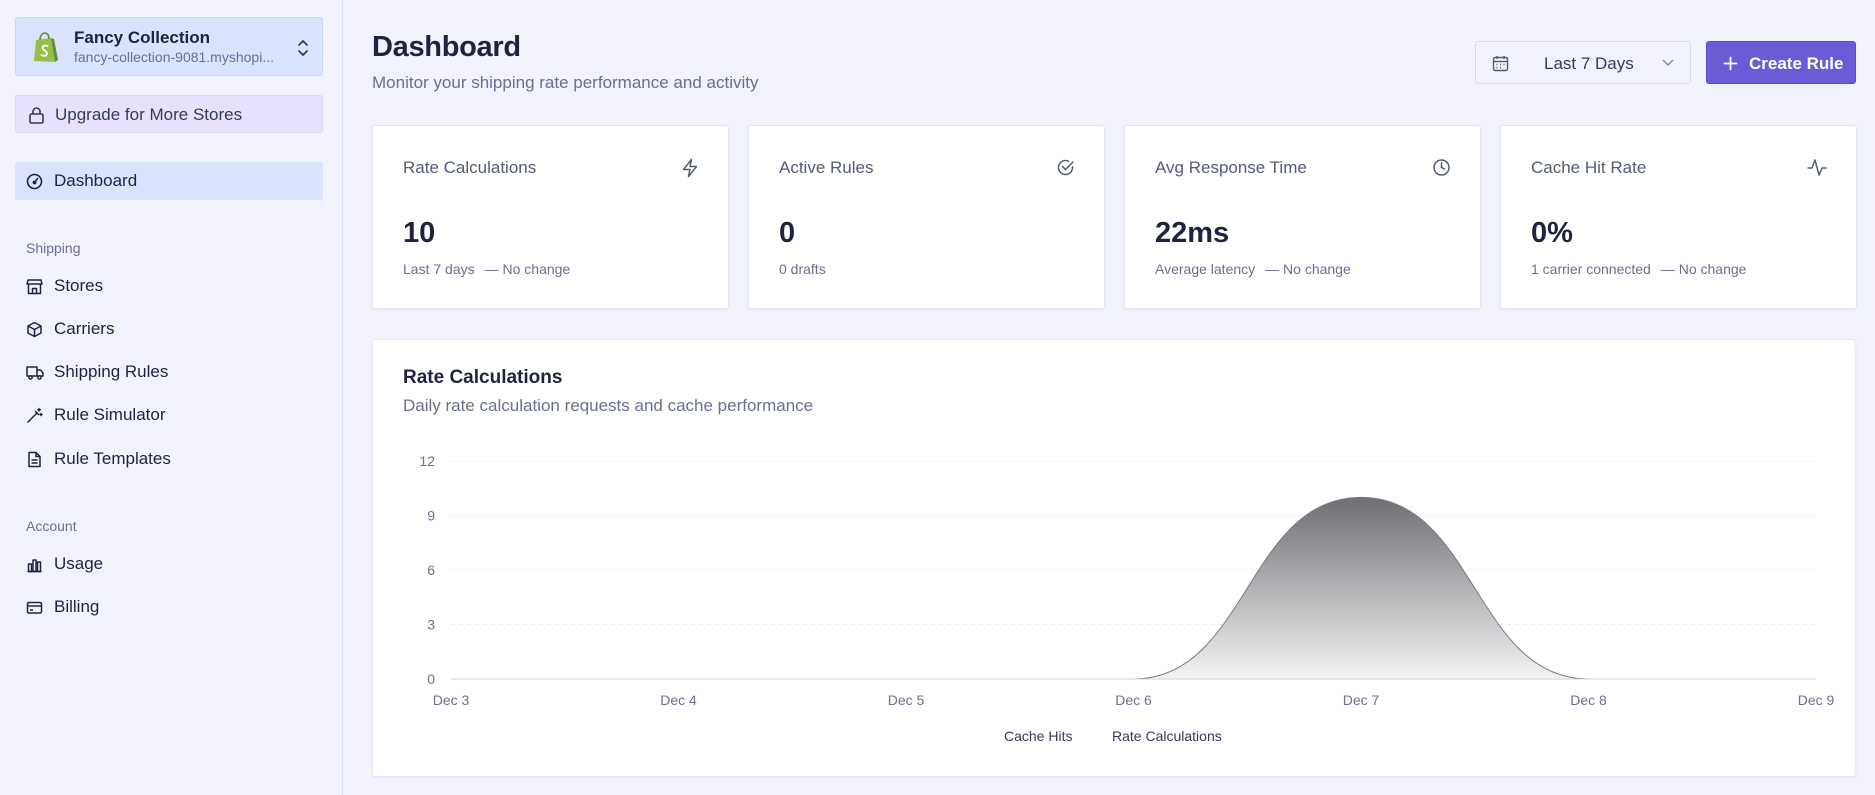 The width and height of the screenshot is (1875, 795). Describe the element at coordinates (77, 606) in the screenshot. I see `sidebar-item-label: Billing` at that location.